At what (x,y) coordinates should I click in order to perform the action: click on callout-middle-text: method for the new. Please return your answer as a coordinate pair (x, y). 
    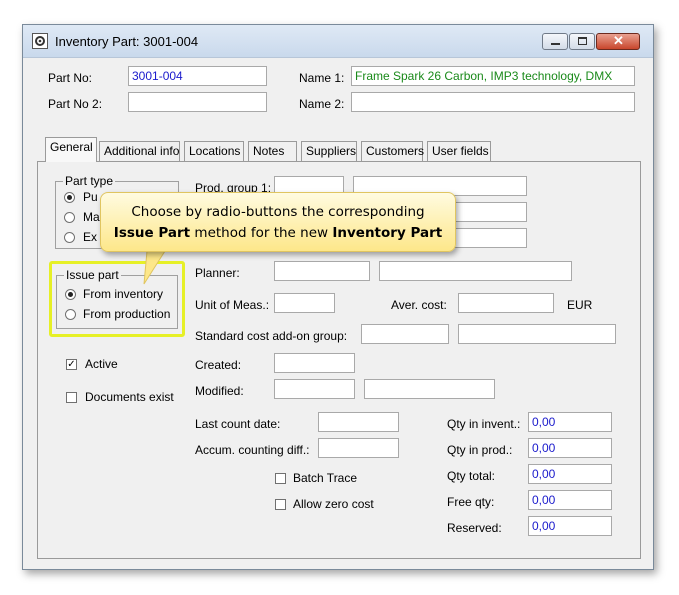
    Looking at the image, I should click on (261, 233).